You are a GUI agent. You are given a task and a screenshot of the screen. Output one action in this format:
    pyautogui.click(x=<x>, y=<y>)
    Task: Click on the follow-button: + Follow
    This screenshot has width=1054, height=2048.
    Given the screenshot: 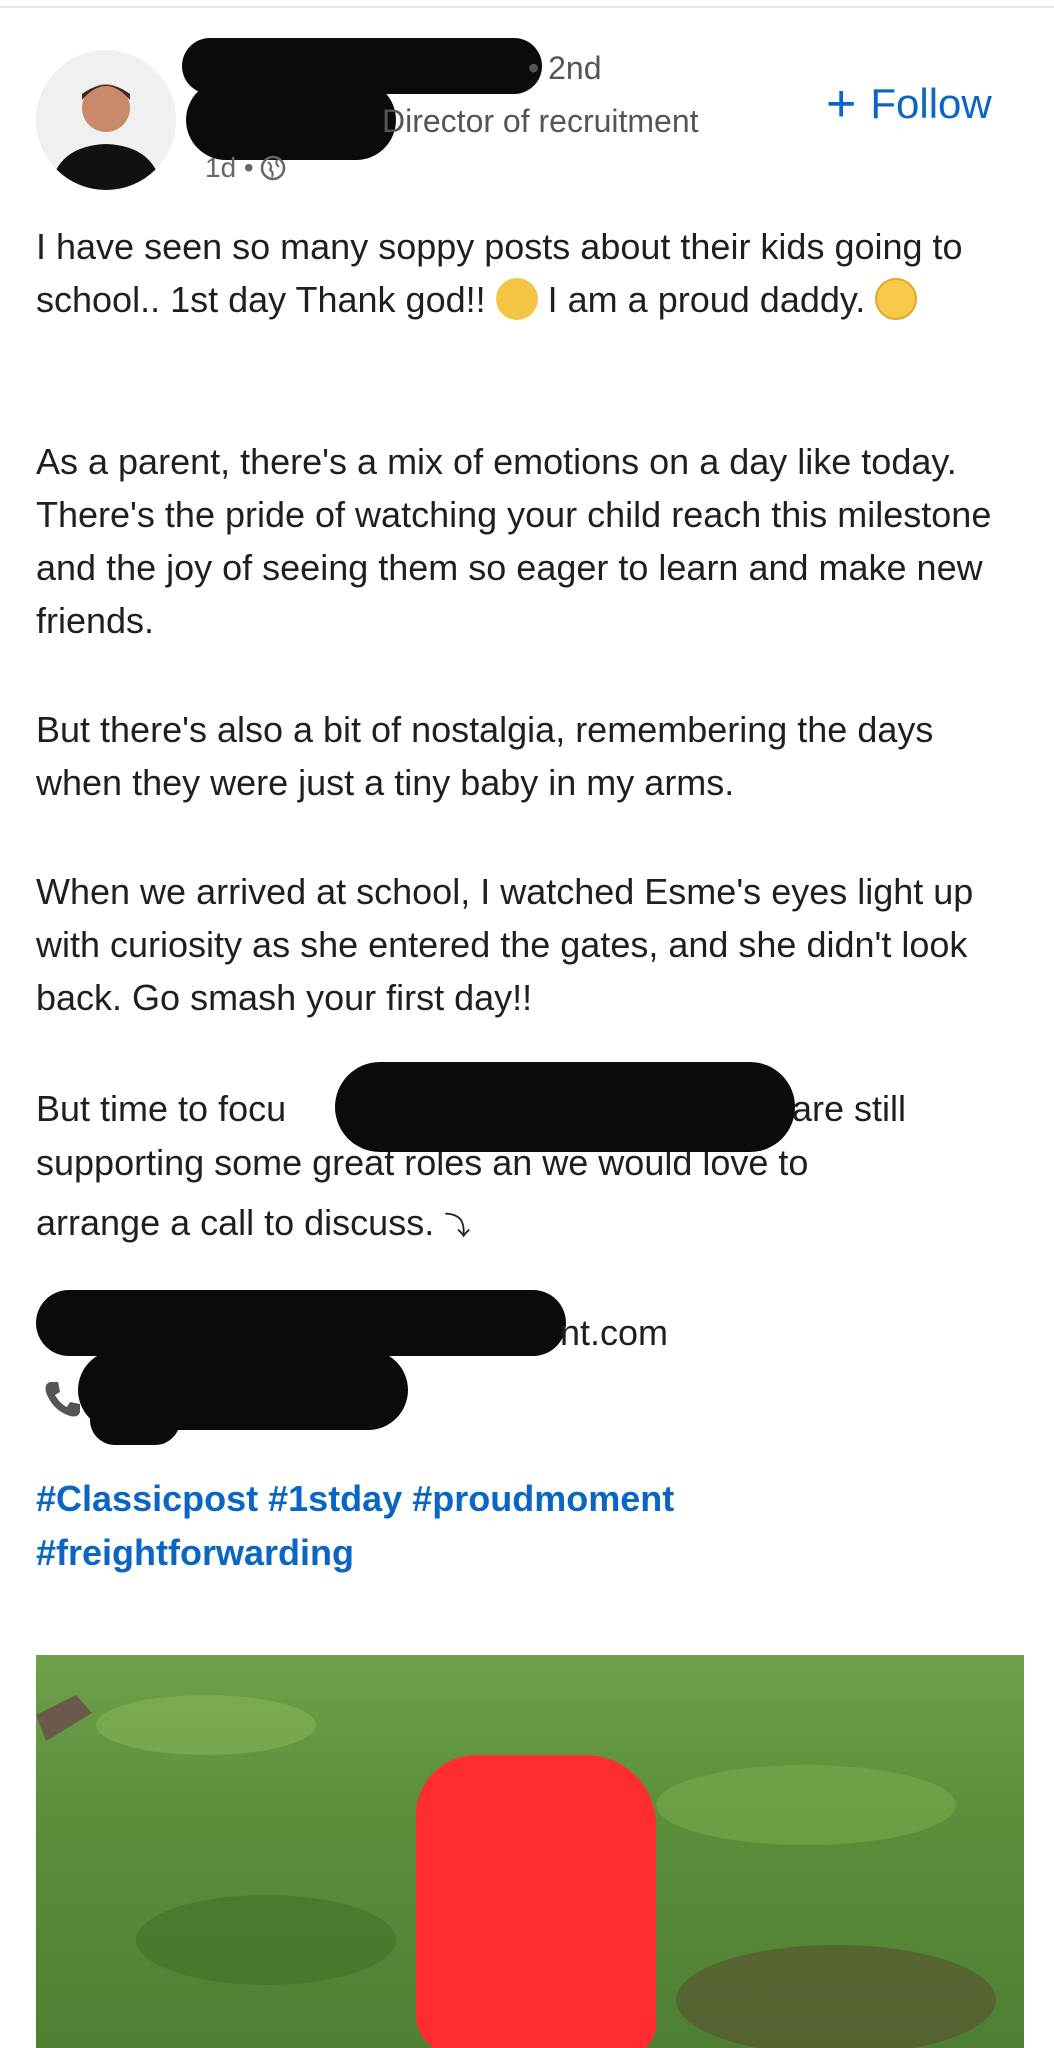 What is the action you would take?
    pyautogui.click(x=909, y=104)
    